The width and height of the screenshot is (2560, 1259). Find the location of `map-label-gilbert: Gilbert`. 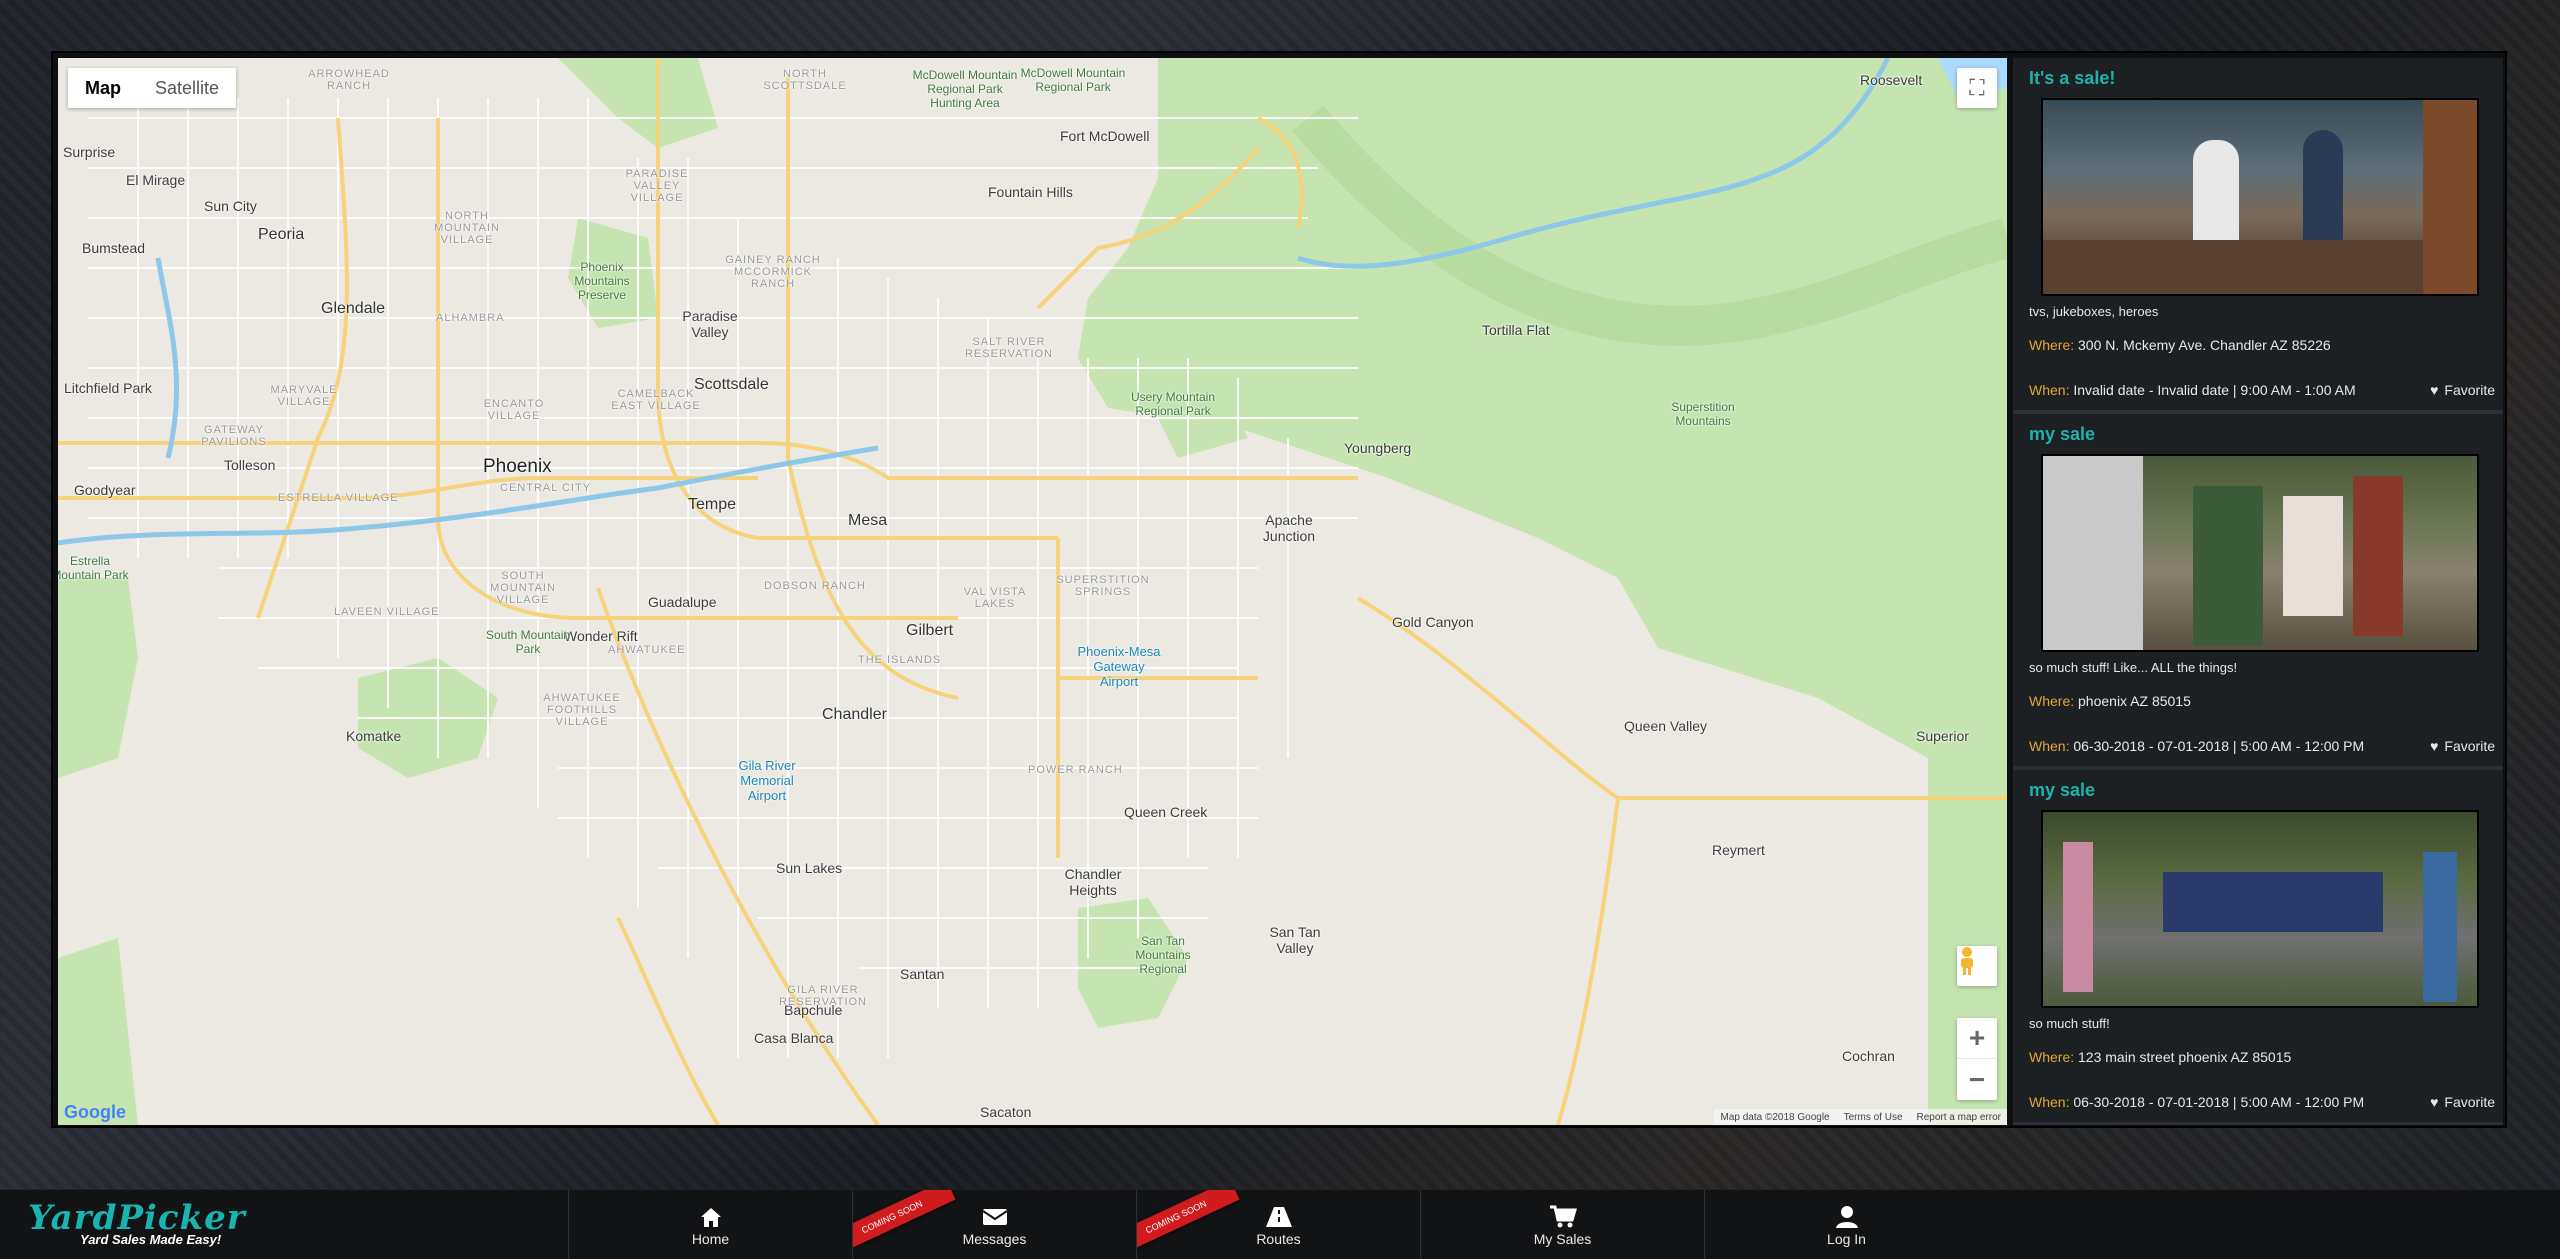

map-label-gilbert: Gilbert is located at coordinates (930, 630).